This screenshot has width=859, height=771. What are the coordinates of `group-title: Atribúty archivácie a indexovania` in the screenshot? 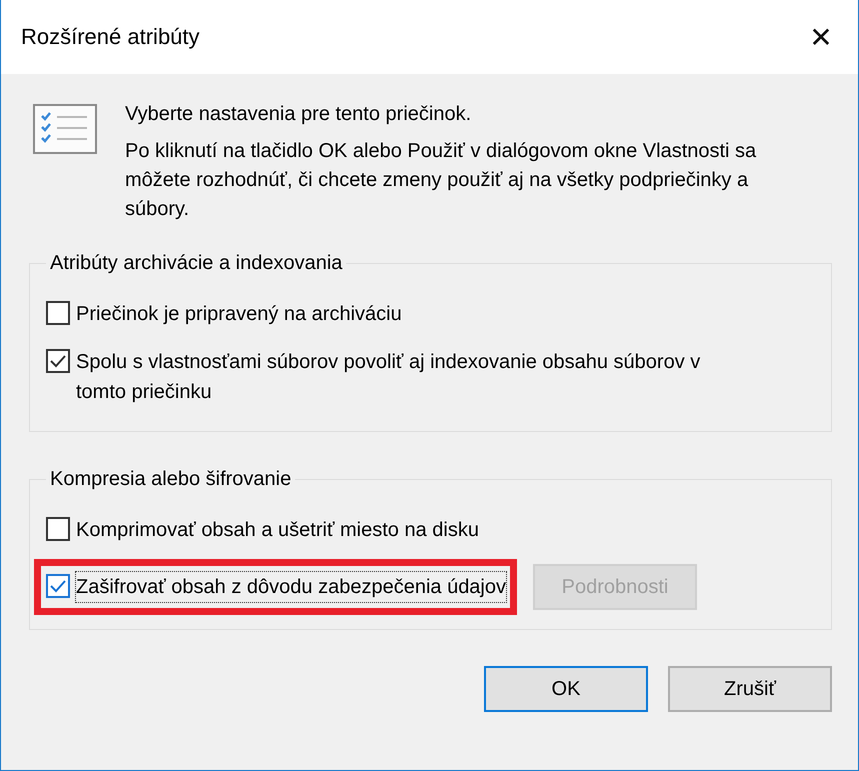 It's located at (196, 263).